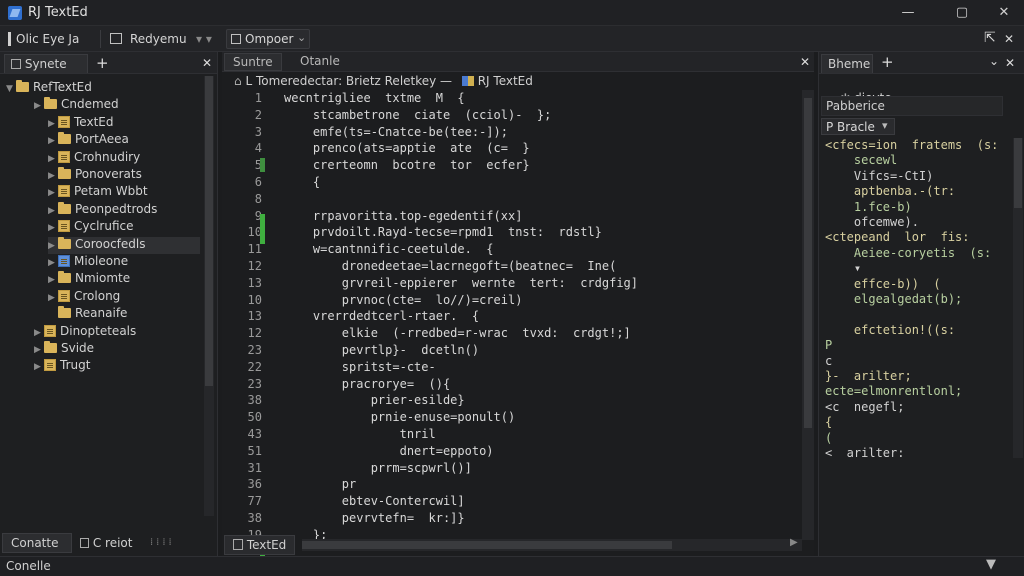  Describe the element at coordinates (541, 165) in the screenshot. I see `code-line: crerteomn bcotre tor ecfer}` at that location.